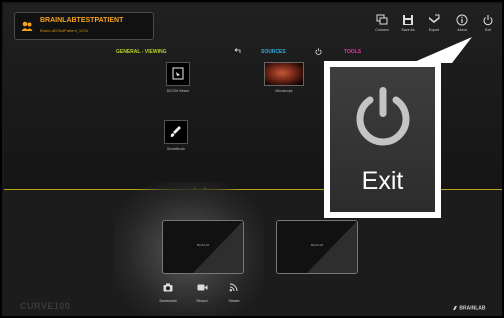 This screenshot has height=318, width=504. Describe the element at coordinates (382, 181) in the screenshot. I see `exit-zoom-label: Exit` at that location.